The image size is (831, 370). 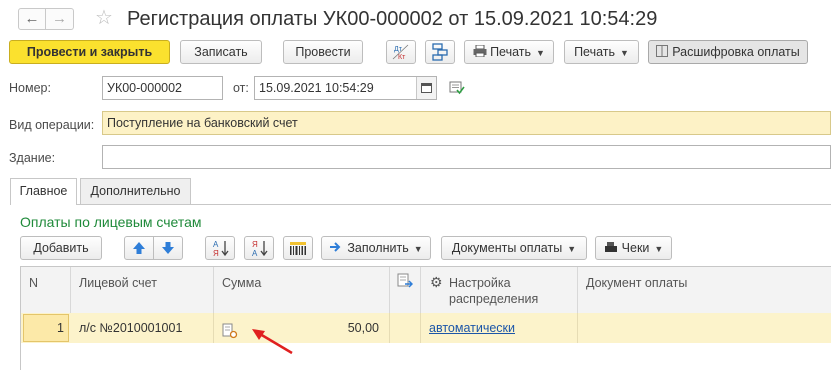 I want to click on column-header-account: Лицевой счет, so click(x=142, y=290).